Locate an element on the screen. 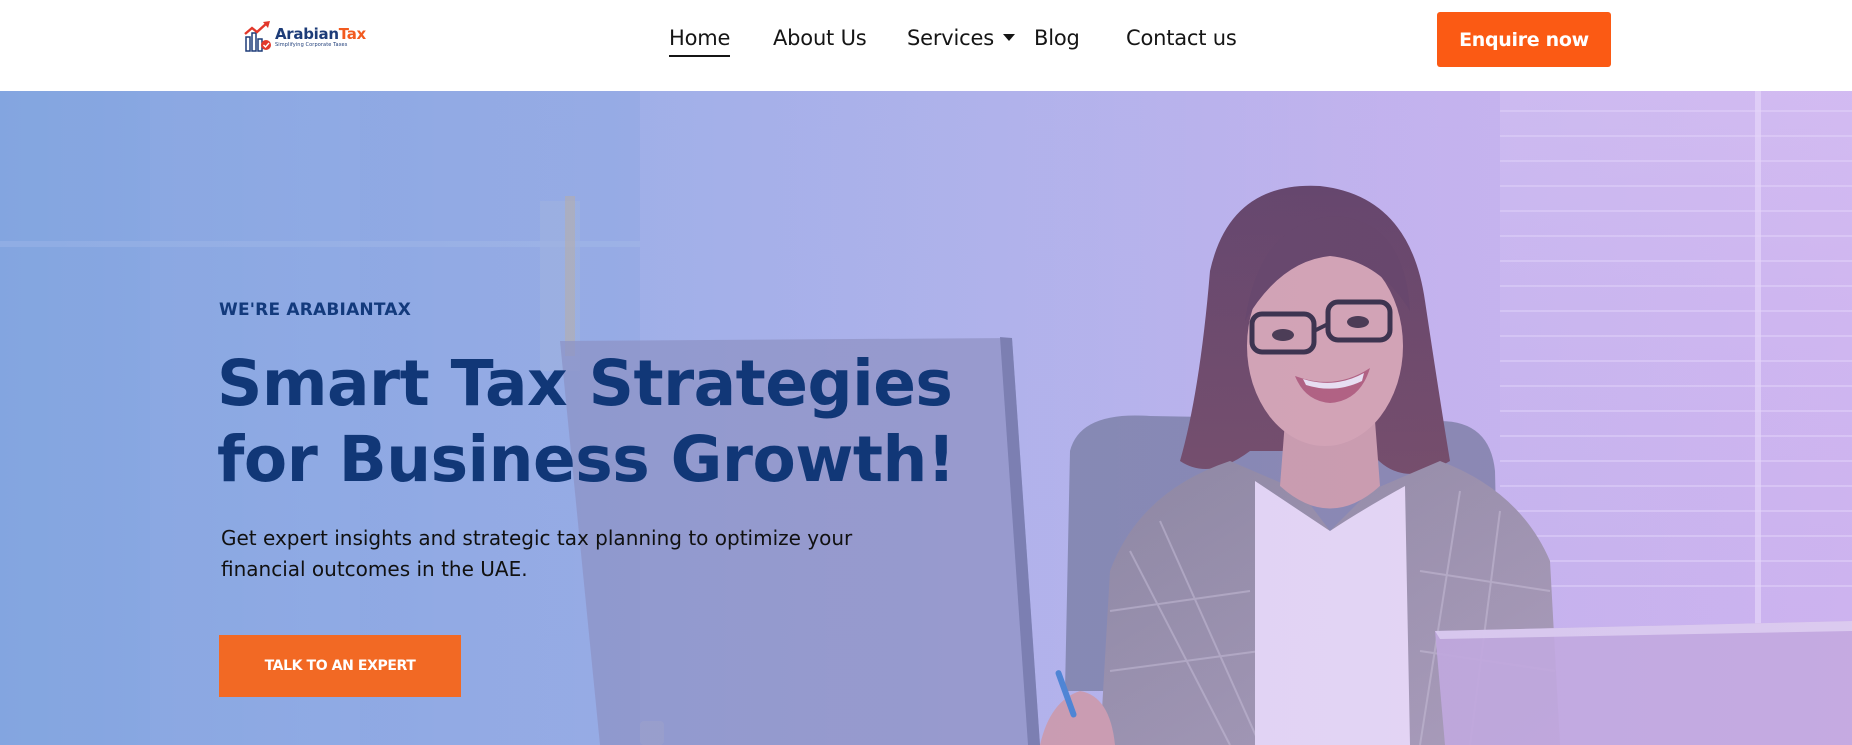  nav-contact-label: Contact us is located at coordinates (1181, 38).